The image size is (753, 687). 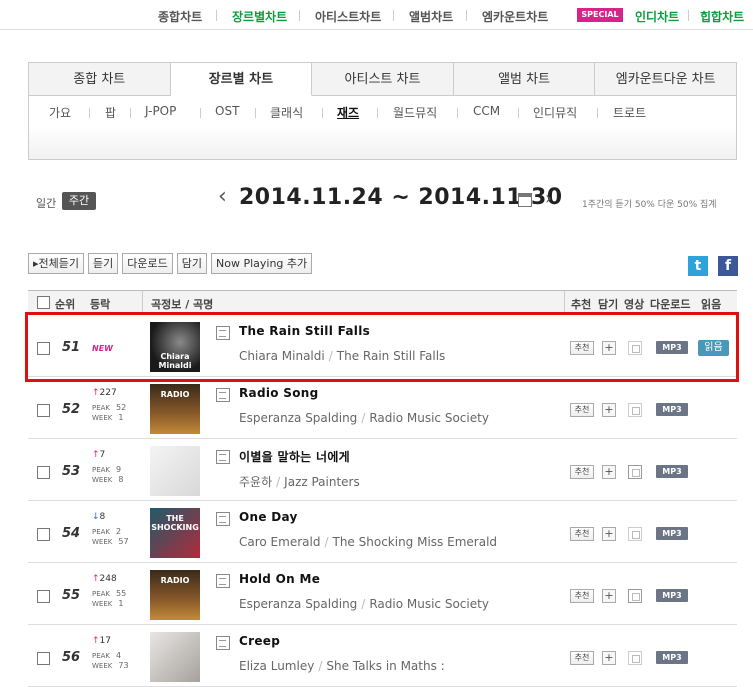 I want to click on song-title: Creep, so click(x=259, y=641).